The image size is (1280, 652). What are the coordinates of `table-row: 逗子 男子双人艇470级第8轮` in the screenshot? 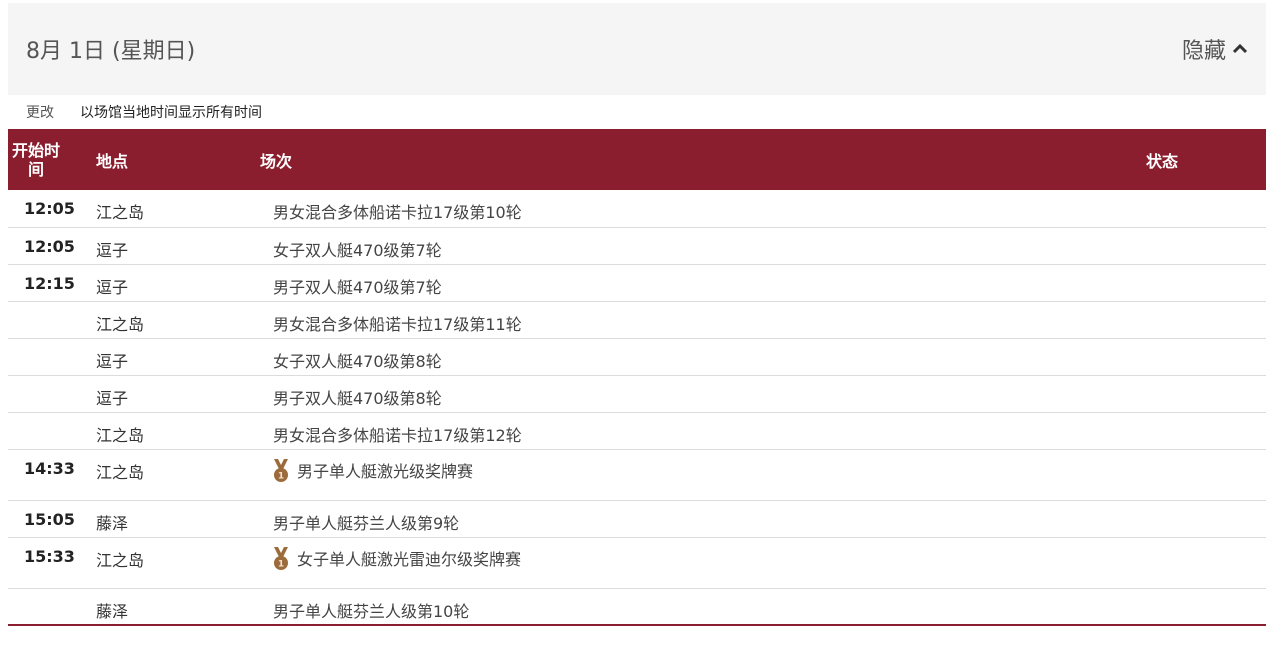 It's located at (637, 393).